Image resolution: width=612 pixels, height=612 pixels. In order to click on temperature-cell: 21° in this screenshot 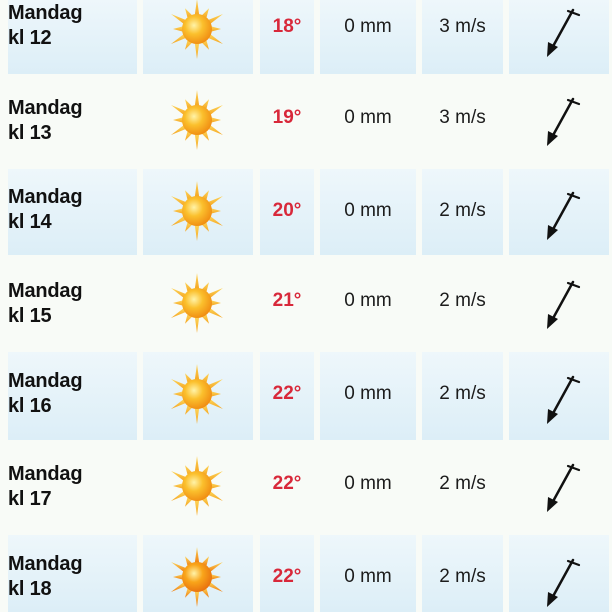, I will do `click(287, 303)`.